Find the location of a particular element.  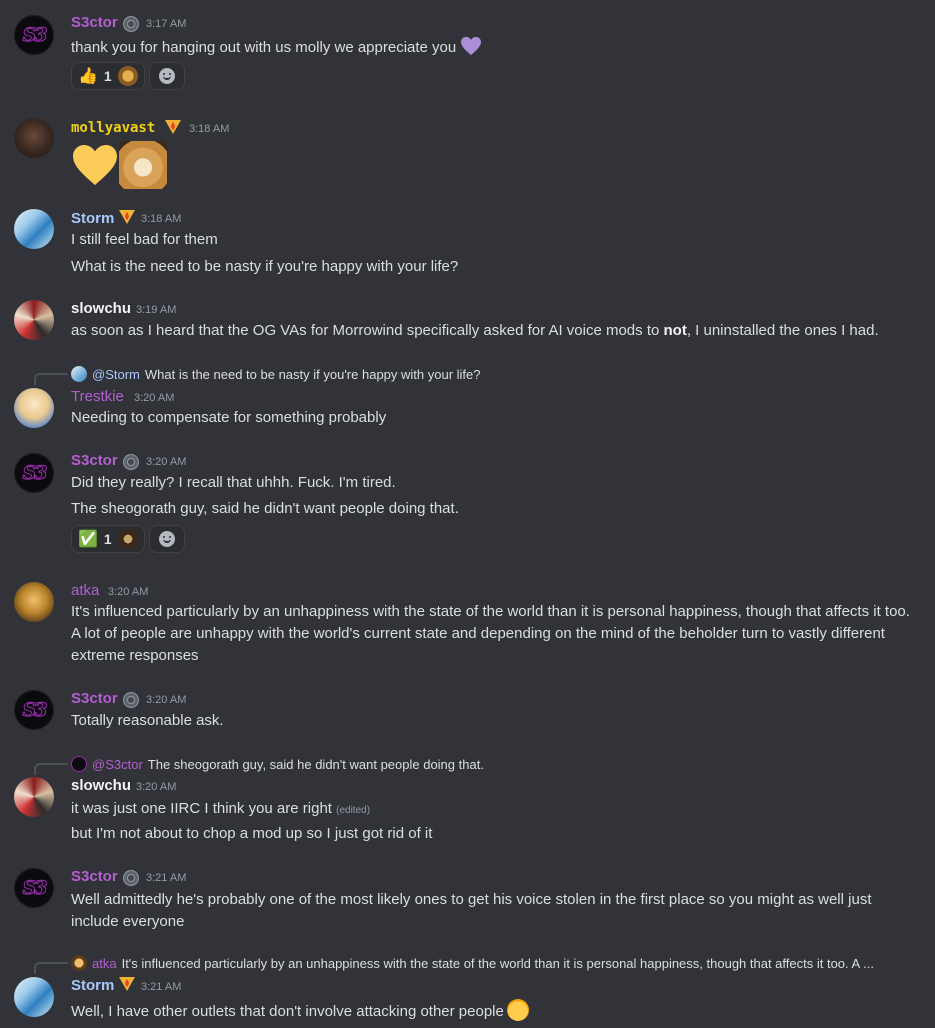

reply-author: atka is located at coordinates (104, 963).